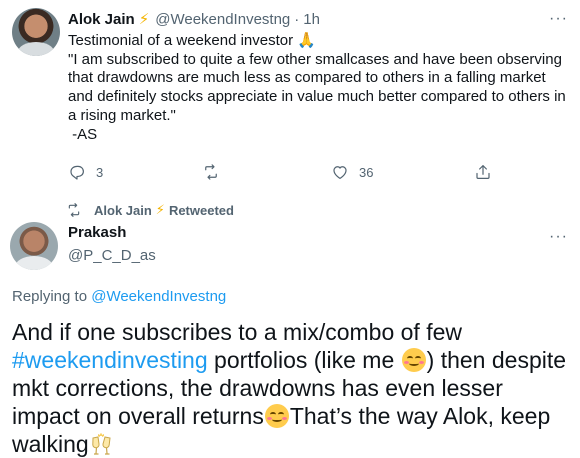 The width and height of the screenshot is (580, 458). What do you see at coordinates (138, 416) in the screenshot?
I see `tweet-text-fragment: impact on overall returns` at bounding box center [138, 416].